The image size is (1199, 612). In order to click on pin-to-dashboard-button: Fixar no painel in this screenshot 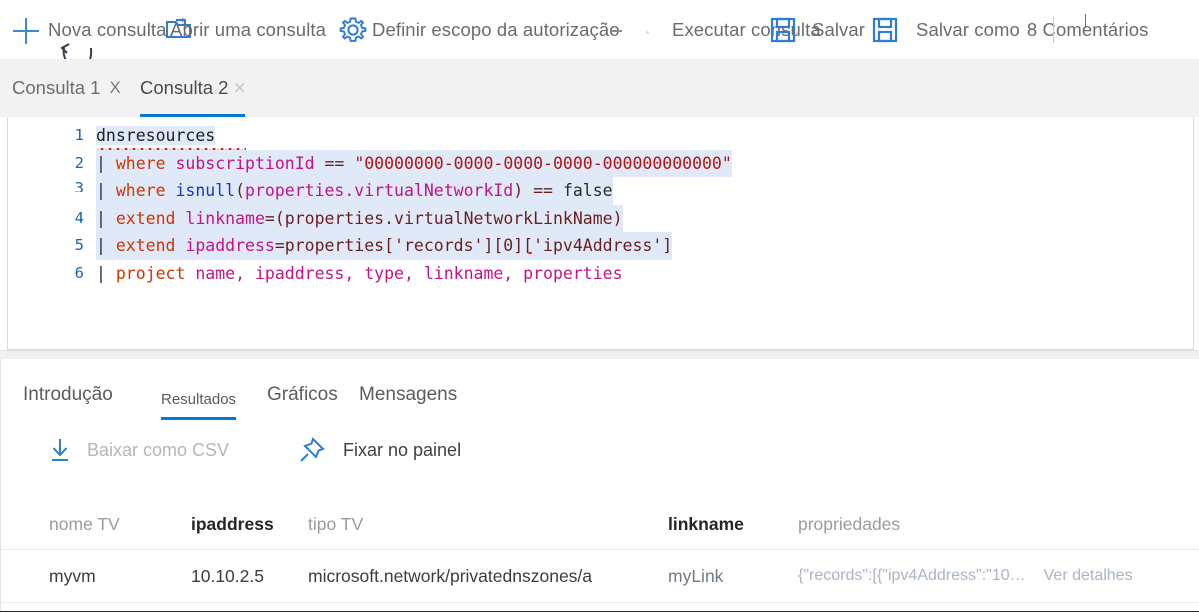, I will do `click(380, 450)`.